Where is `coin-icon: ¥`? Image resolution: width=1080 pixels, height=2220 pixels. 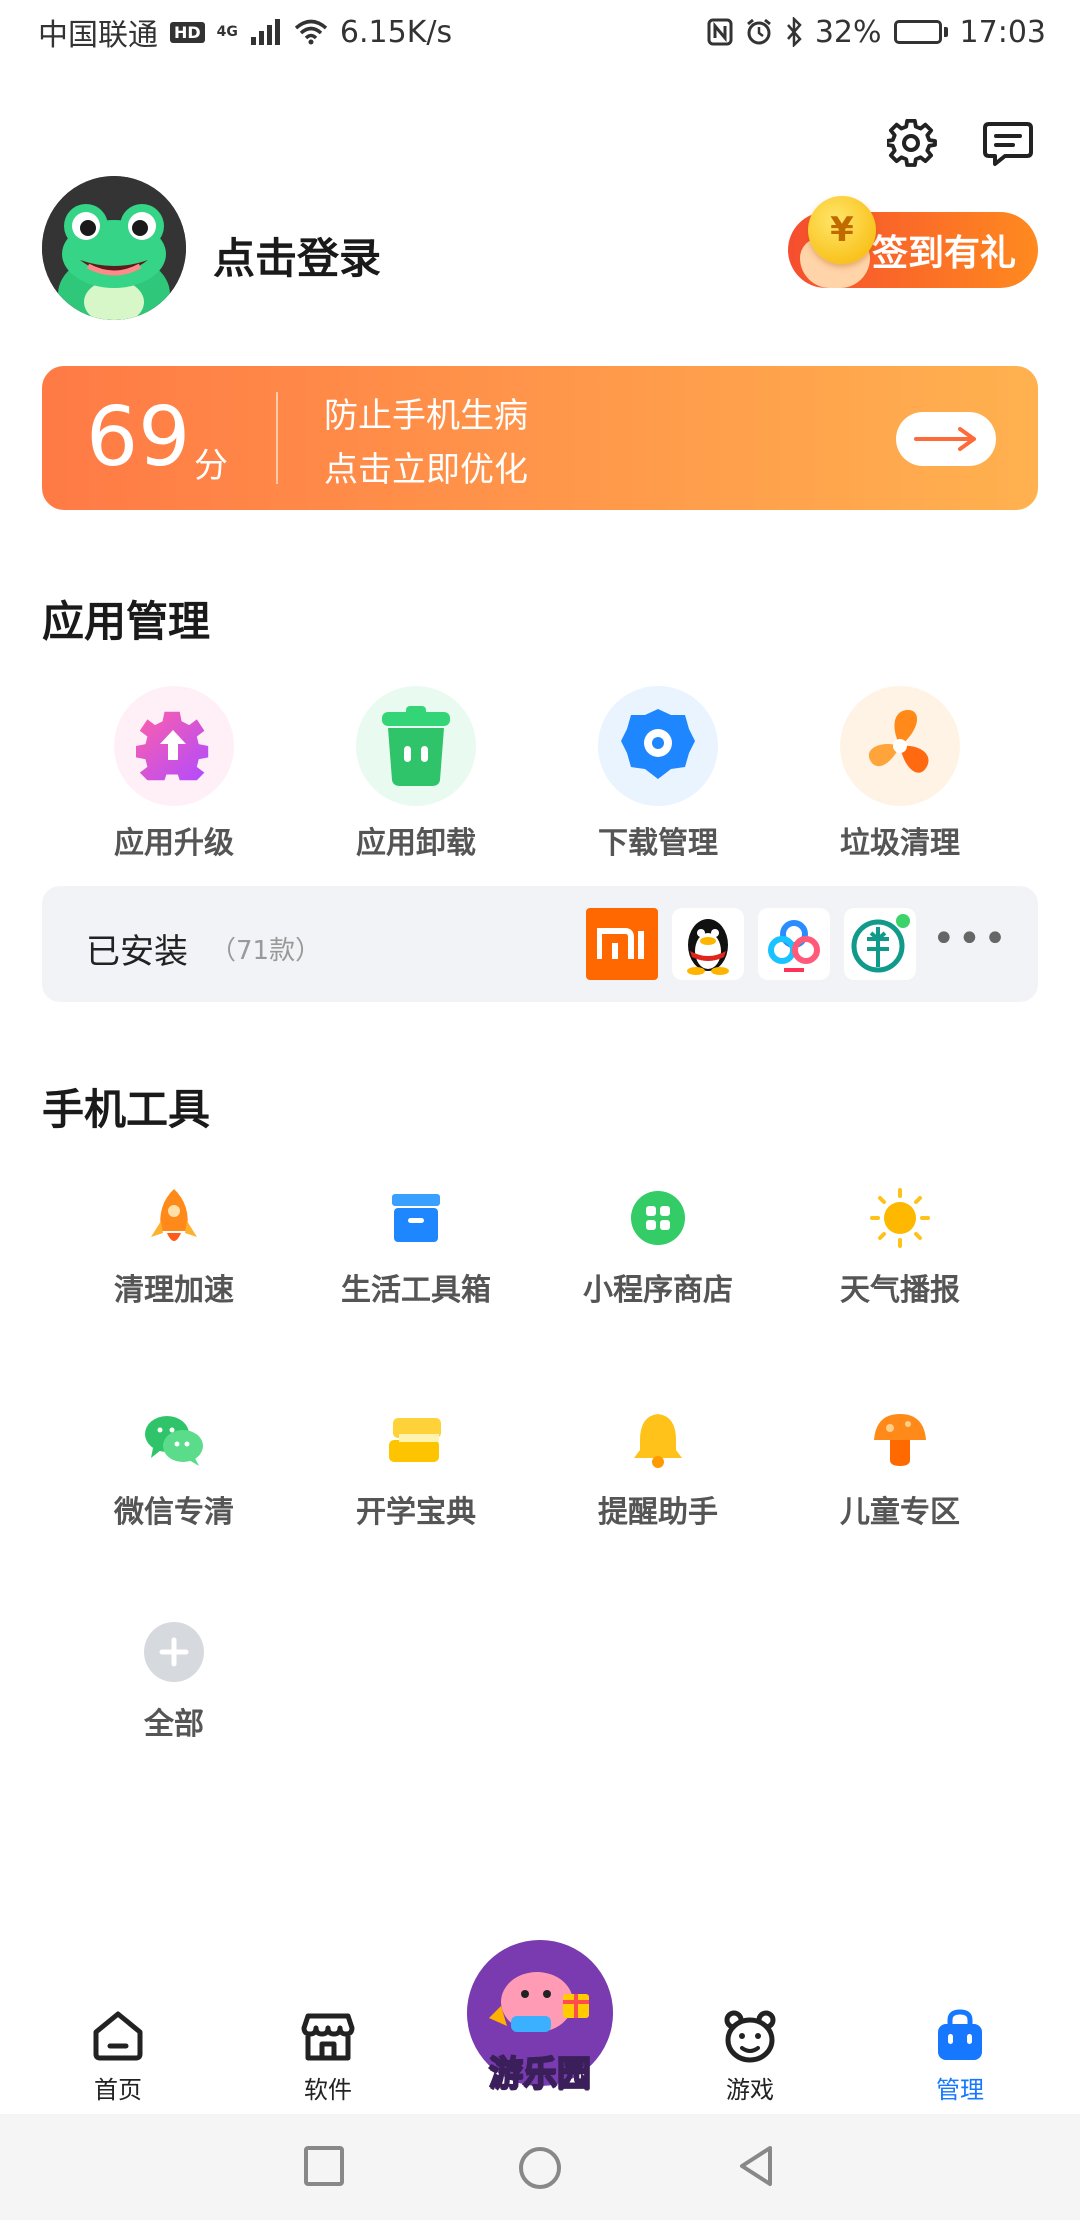
coin-icon: ¥ is located at coordinates (842, 230).